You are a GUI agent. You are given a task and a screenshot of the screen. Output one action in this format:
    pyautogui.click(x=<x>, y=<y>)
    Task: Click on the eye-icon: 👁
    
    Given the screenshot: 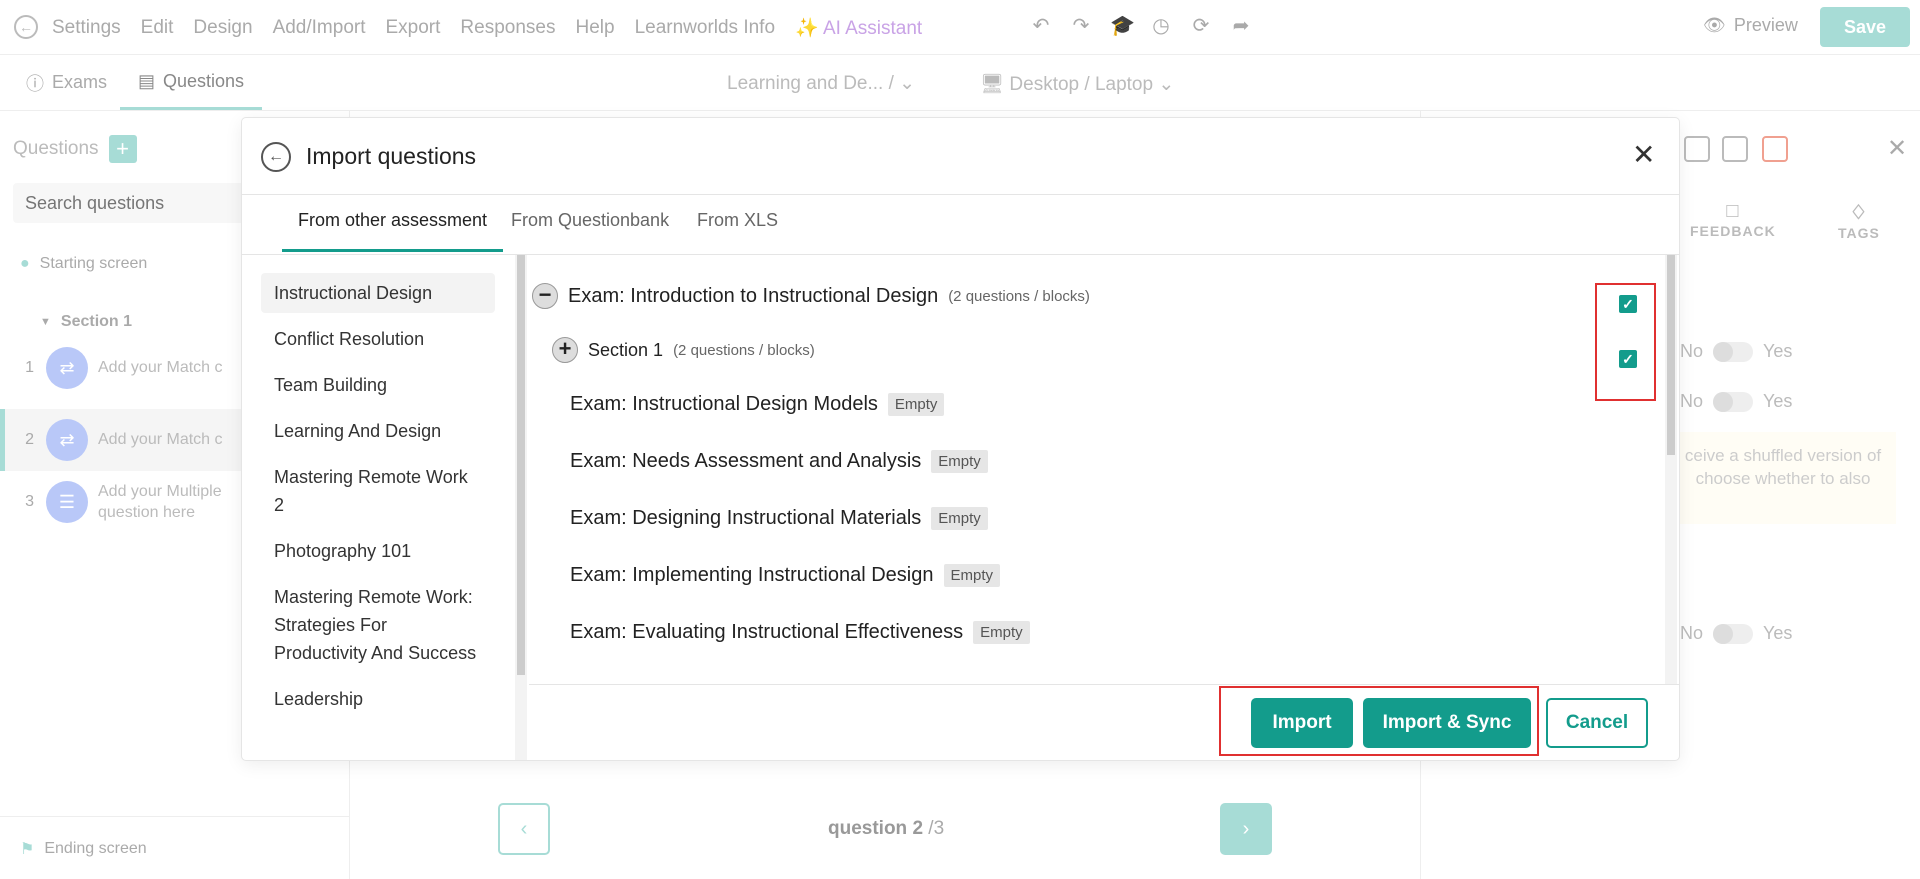 What is the action you would take?
    pyautogui.click(x=1714, y=25)
    